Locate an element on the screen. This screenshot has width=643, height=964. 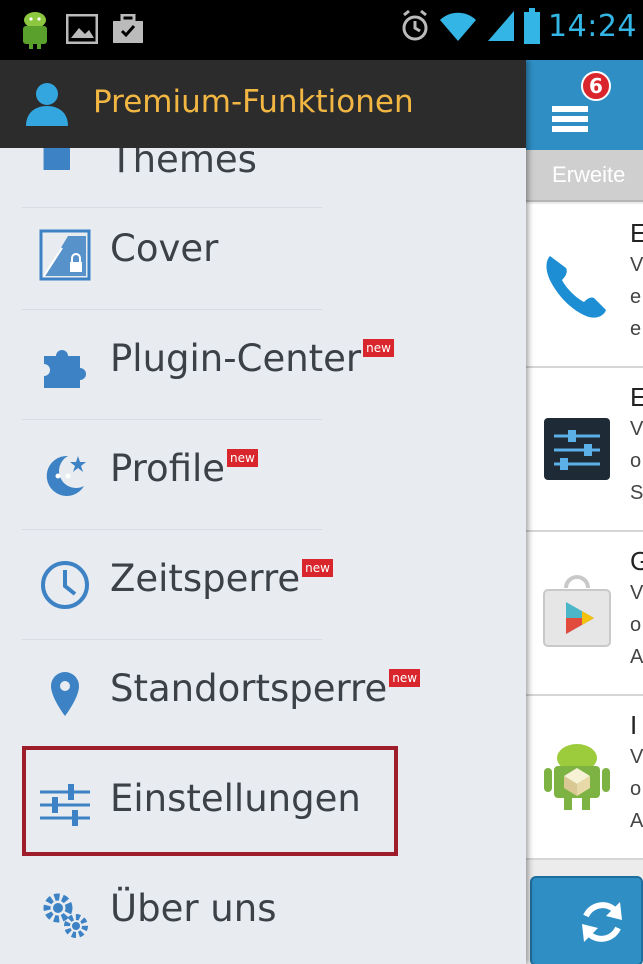
drawer-item-label: Plugin-Center new is located at coordinates (252, 358).